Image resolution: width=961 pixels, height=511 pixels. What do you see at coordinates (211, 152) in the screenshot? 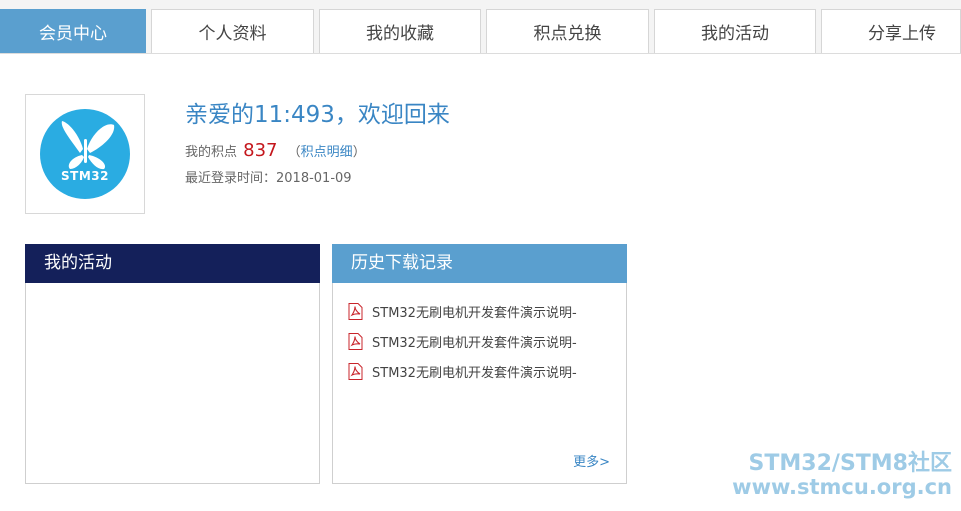
I see `points-label: 我的积点` at bounding box center [211, 152].